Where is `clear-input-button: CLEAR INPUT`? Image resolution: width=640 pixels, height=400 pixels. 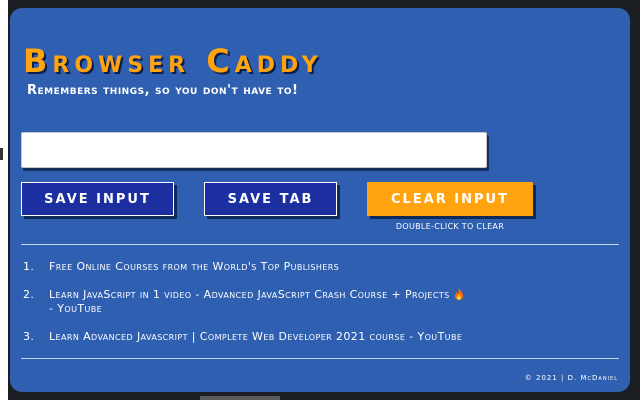 clear-input-button: CLEAR INPUT is located at coordinates (450, 199).